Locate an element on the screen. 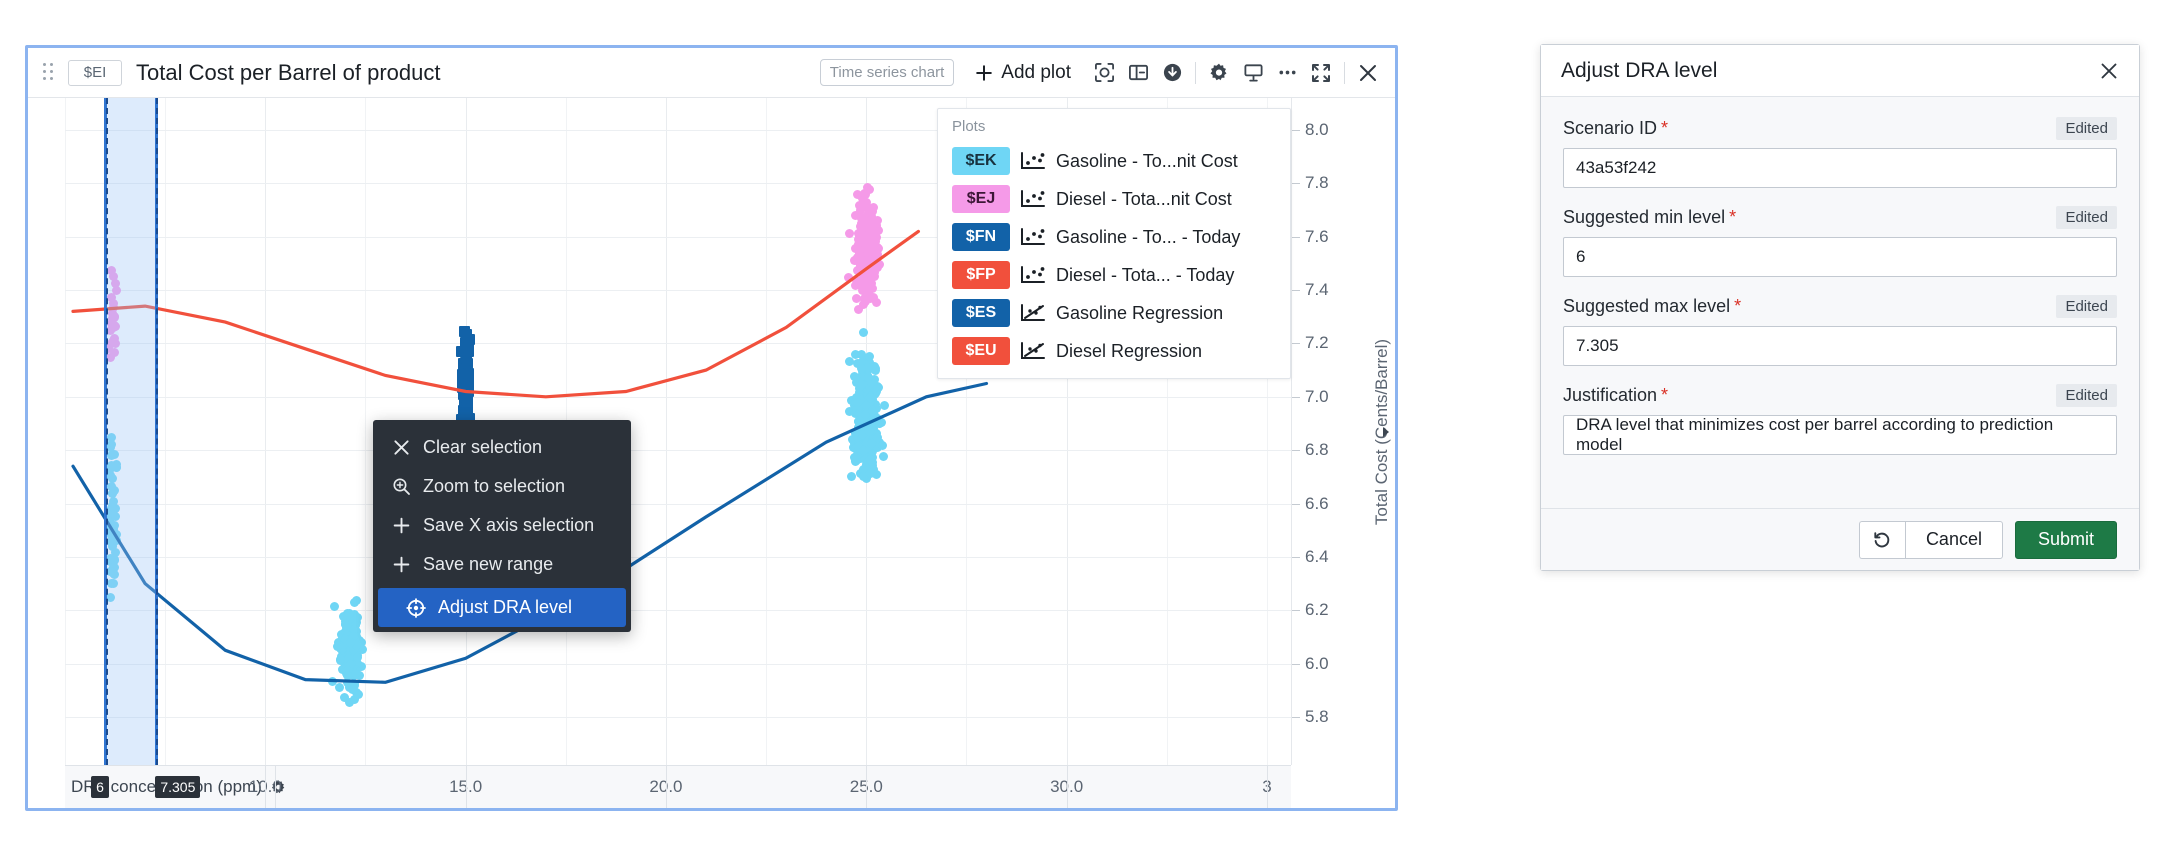  submit-button: Submit is located at coordinates (2065, 539).